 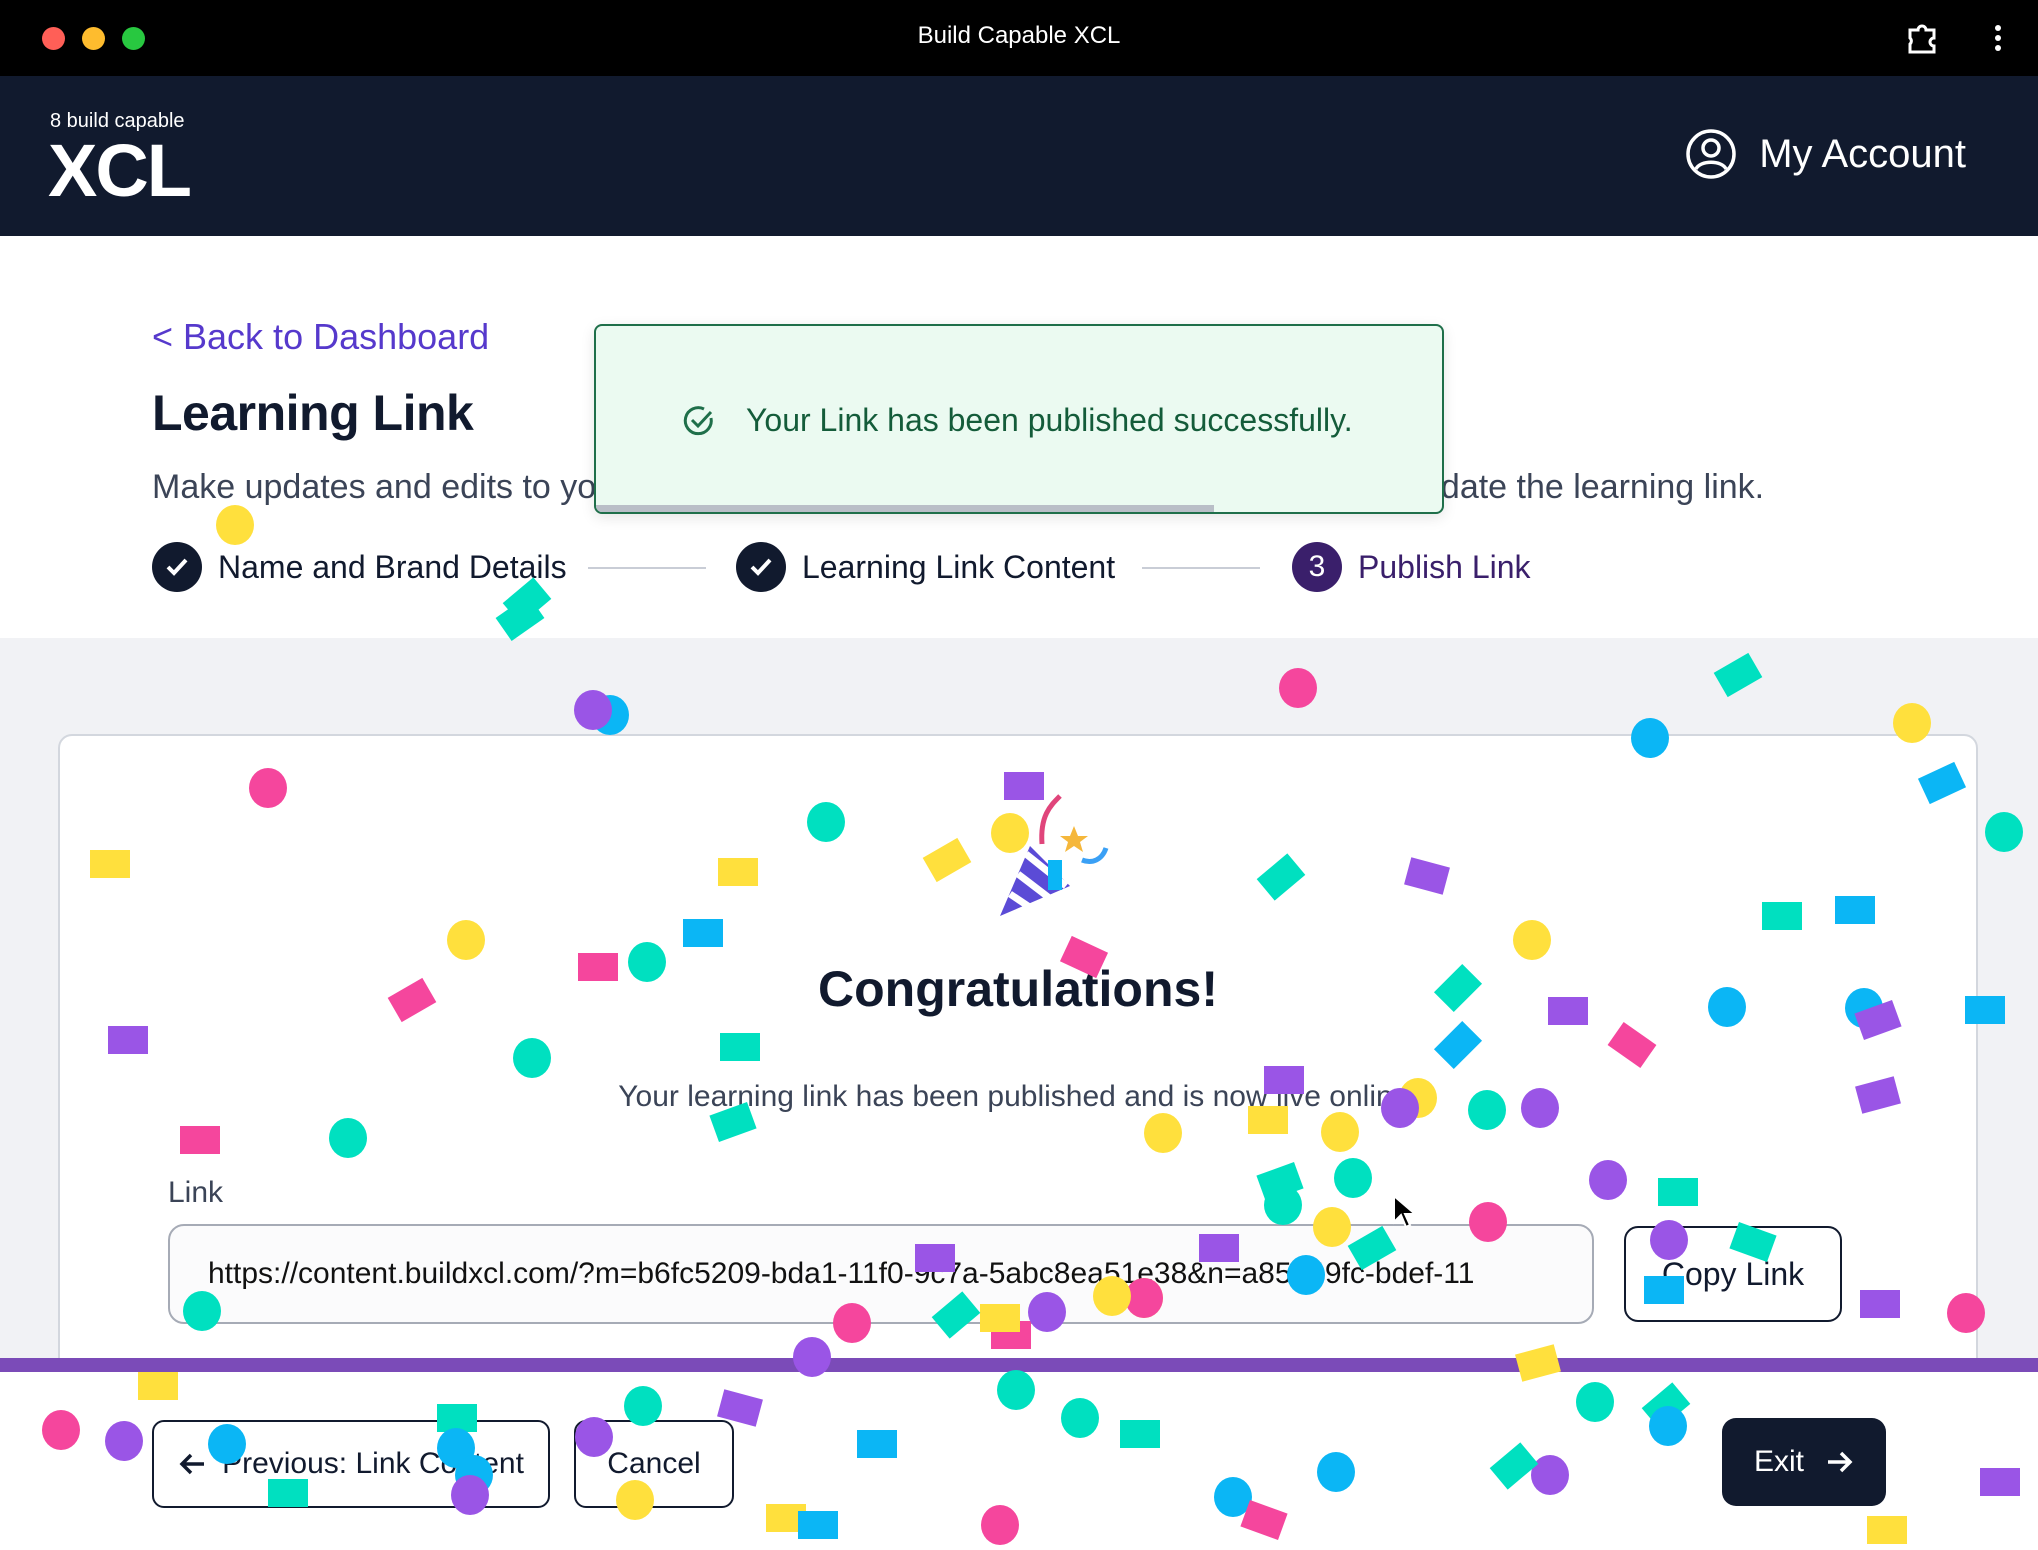 I want to click on exit-label: Exit, so click(x=1778, y=1461).